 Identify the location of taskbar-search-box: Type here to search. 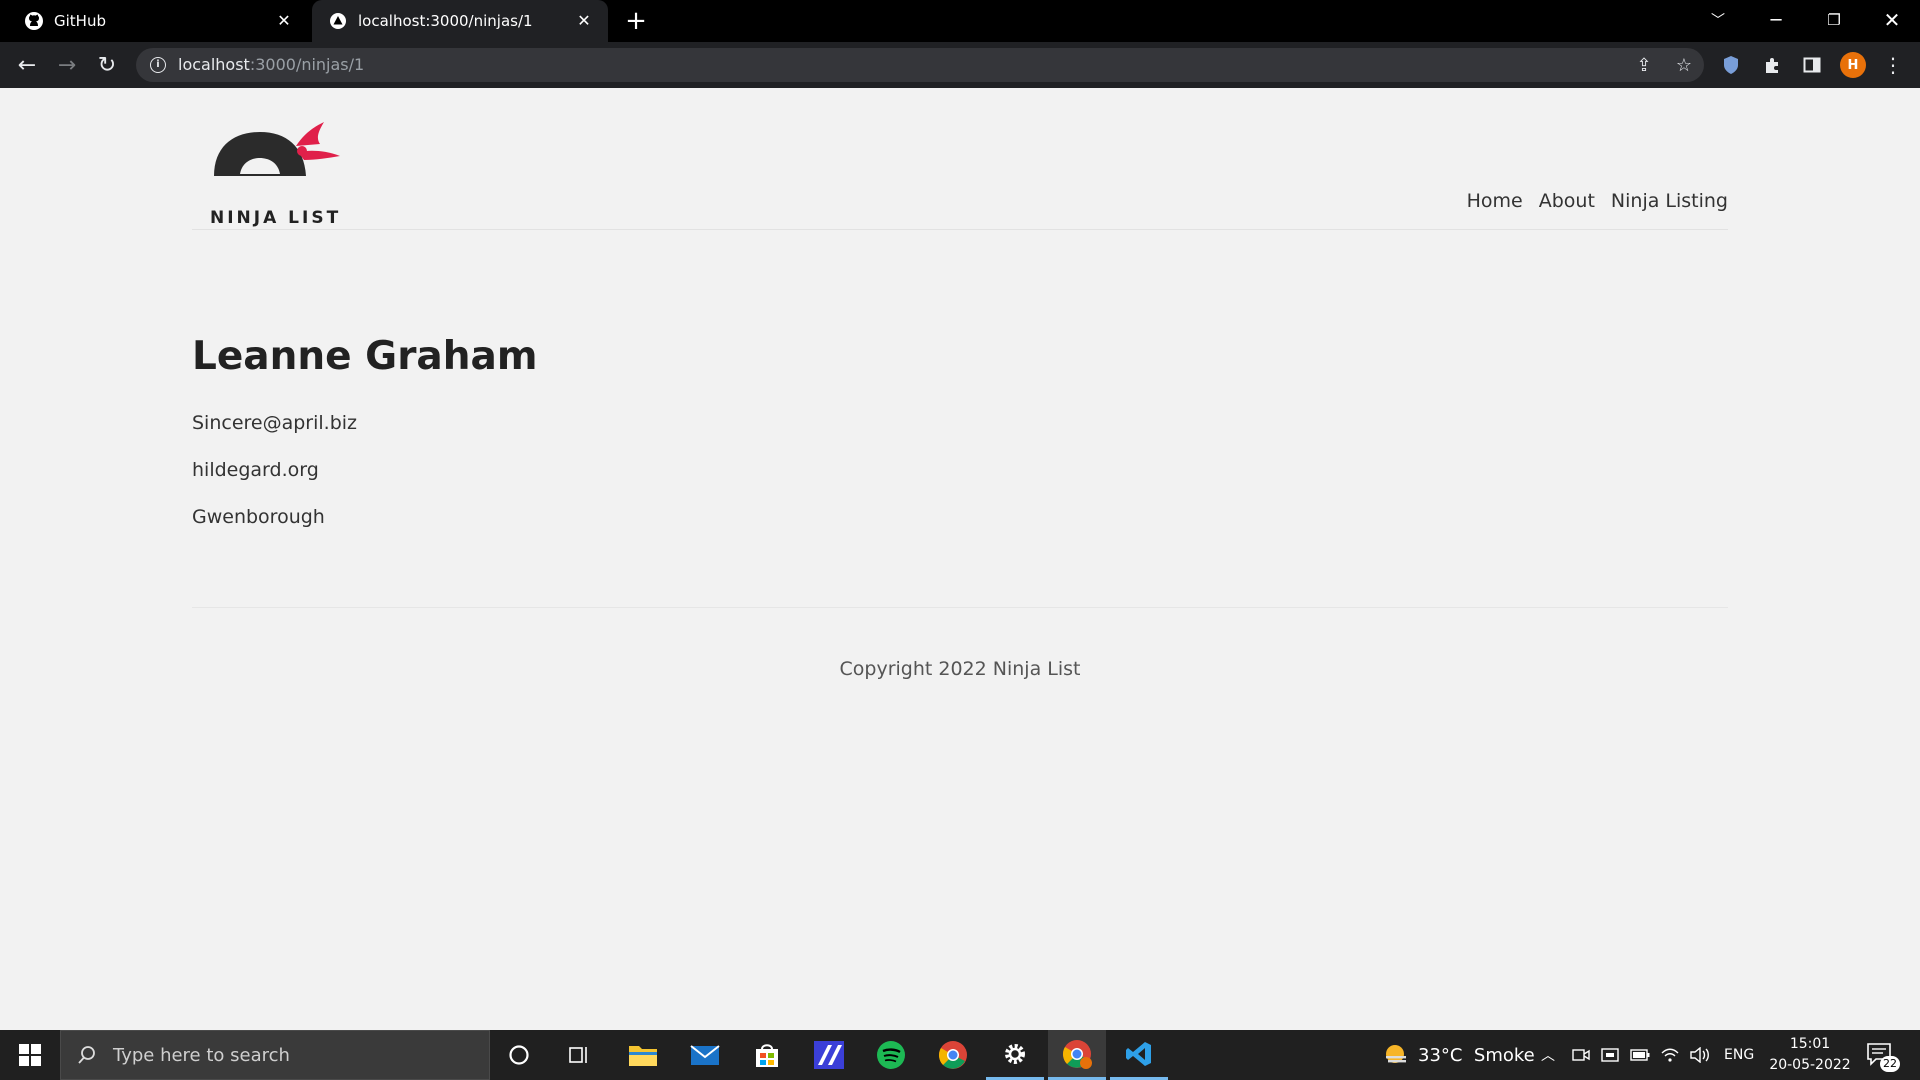
(275, 1055).